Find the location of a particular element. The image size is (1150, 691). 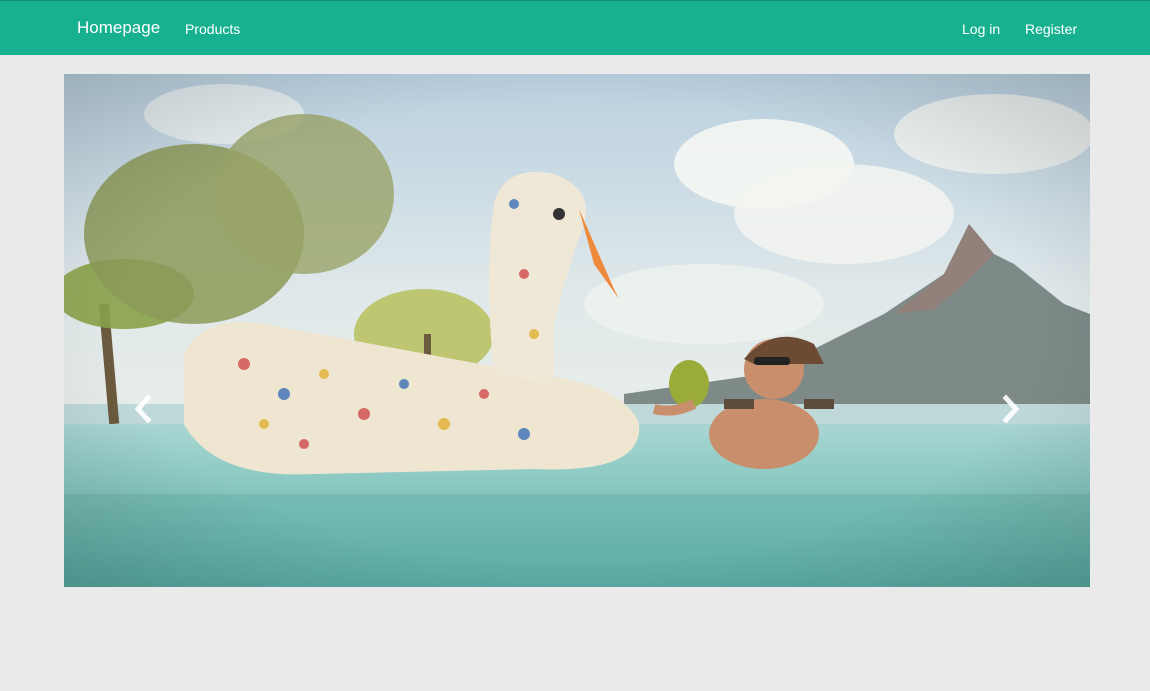

carousel-prev-button is located at coordinates (143, 409).